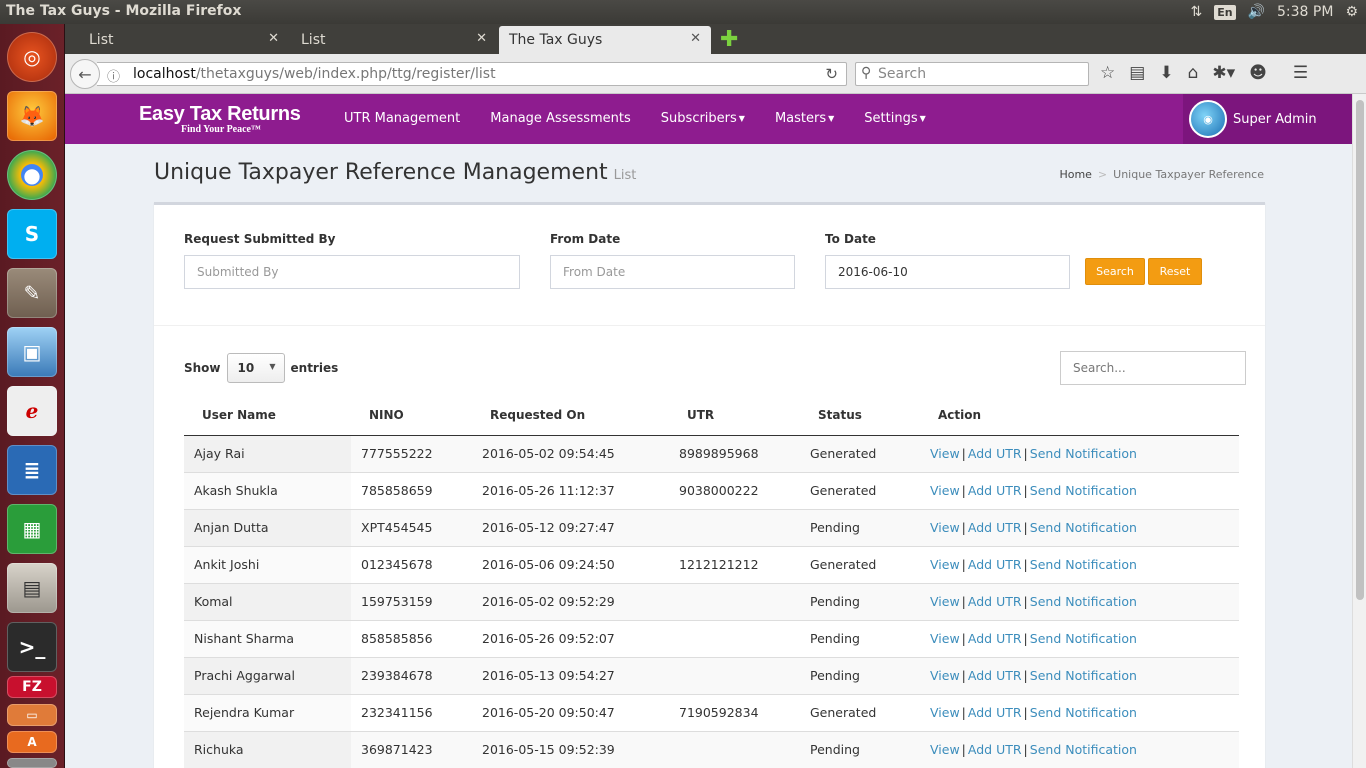 The image size is (1366, 768). I want to click on column-header-requested-on: Requested On, so click(570, 415).